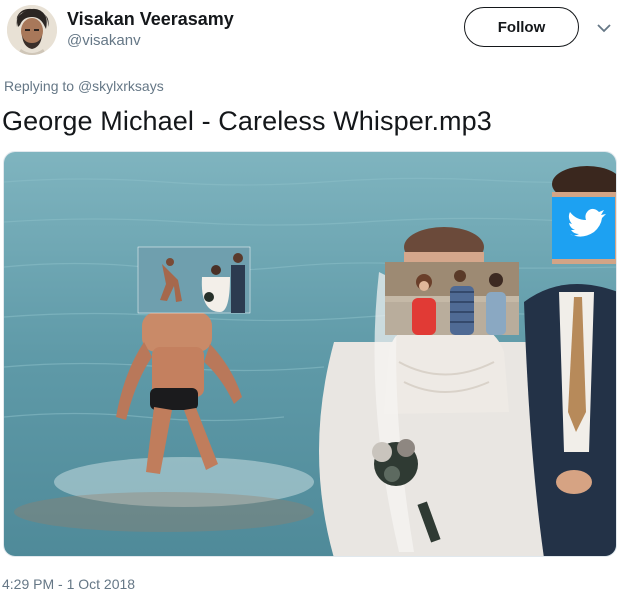 The height and width of the screenshot is (595, 620). Describe the element at coordinates (39, 86) in the screenshot. I see `replying-to-label: Replying to` at that location.